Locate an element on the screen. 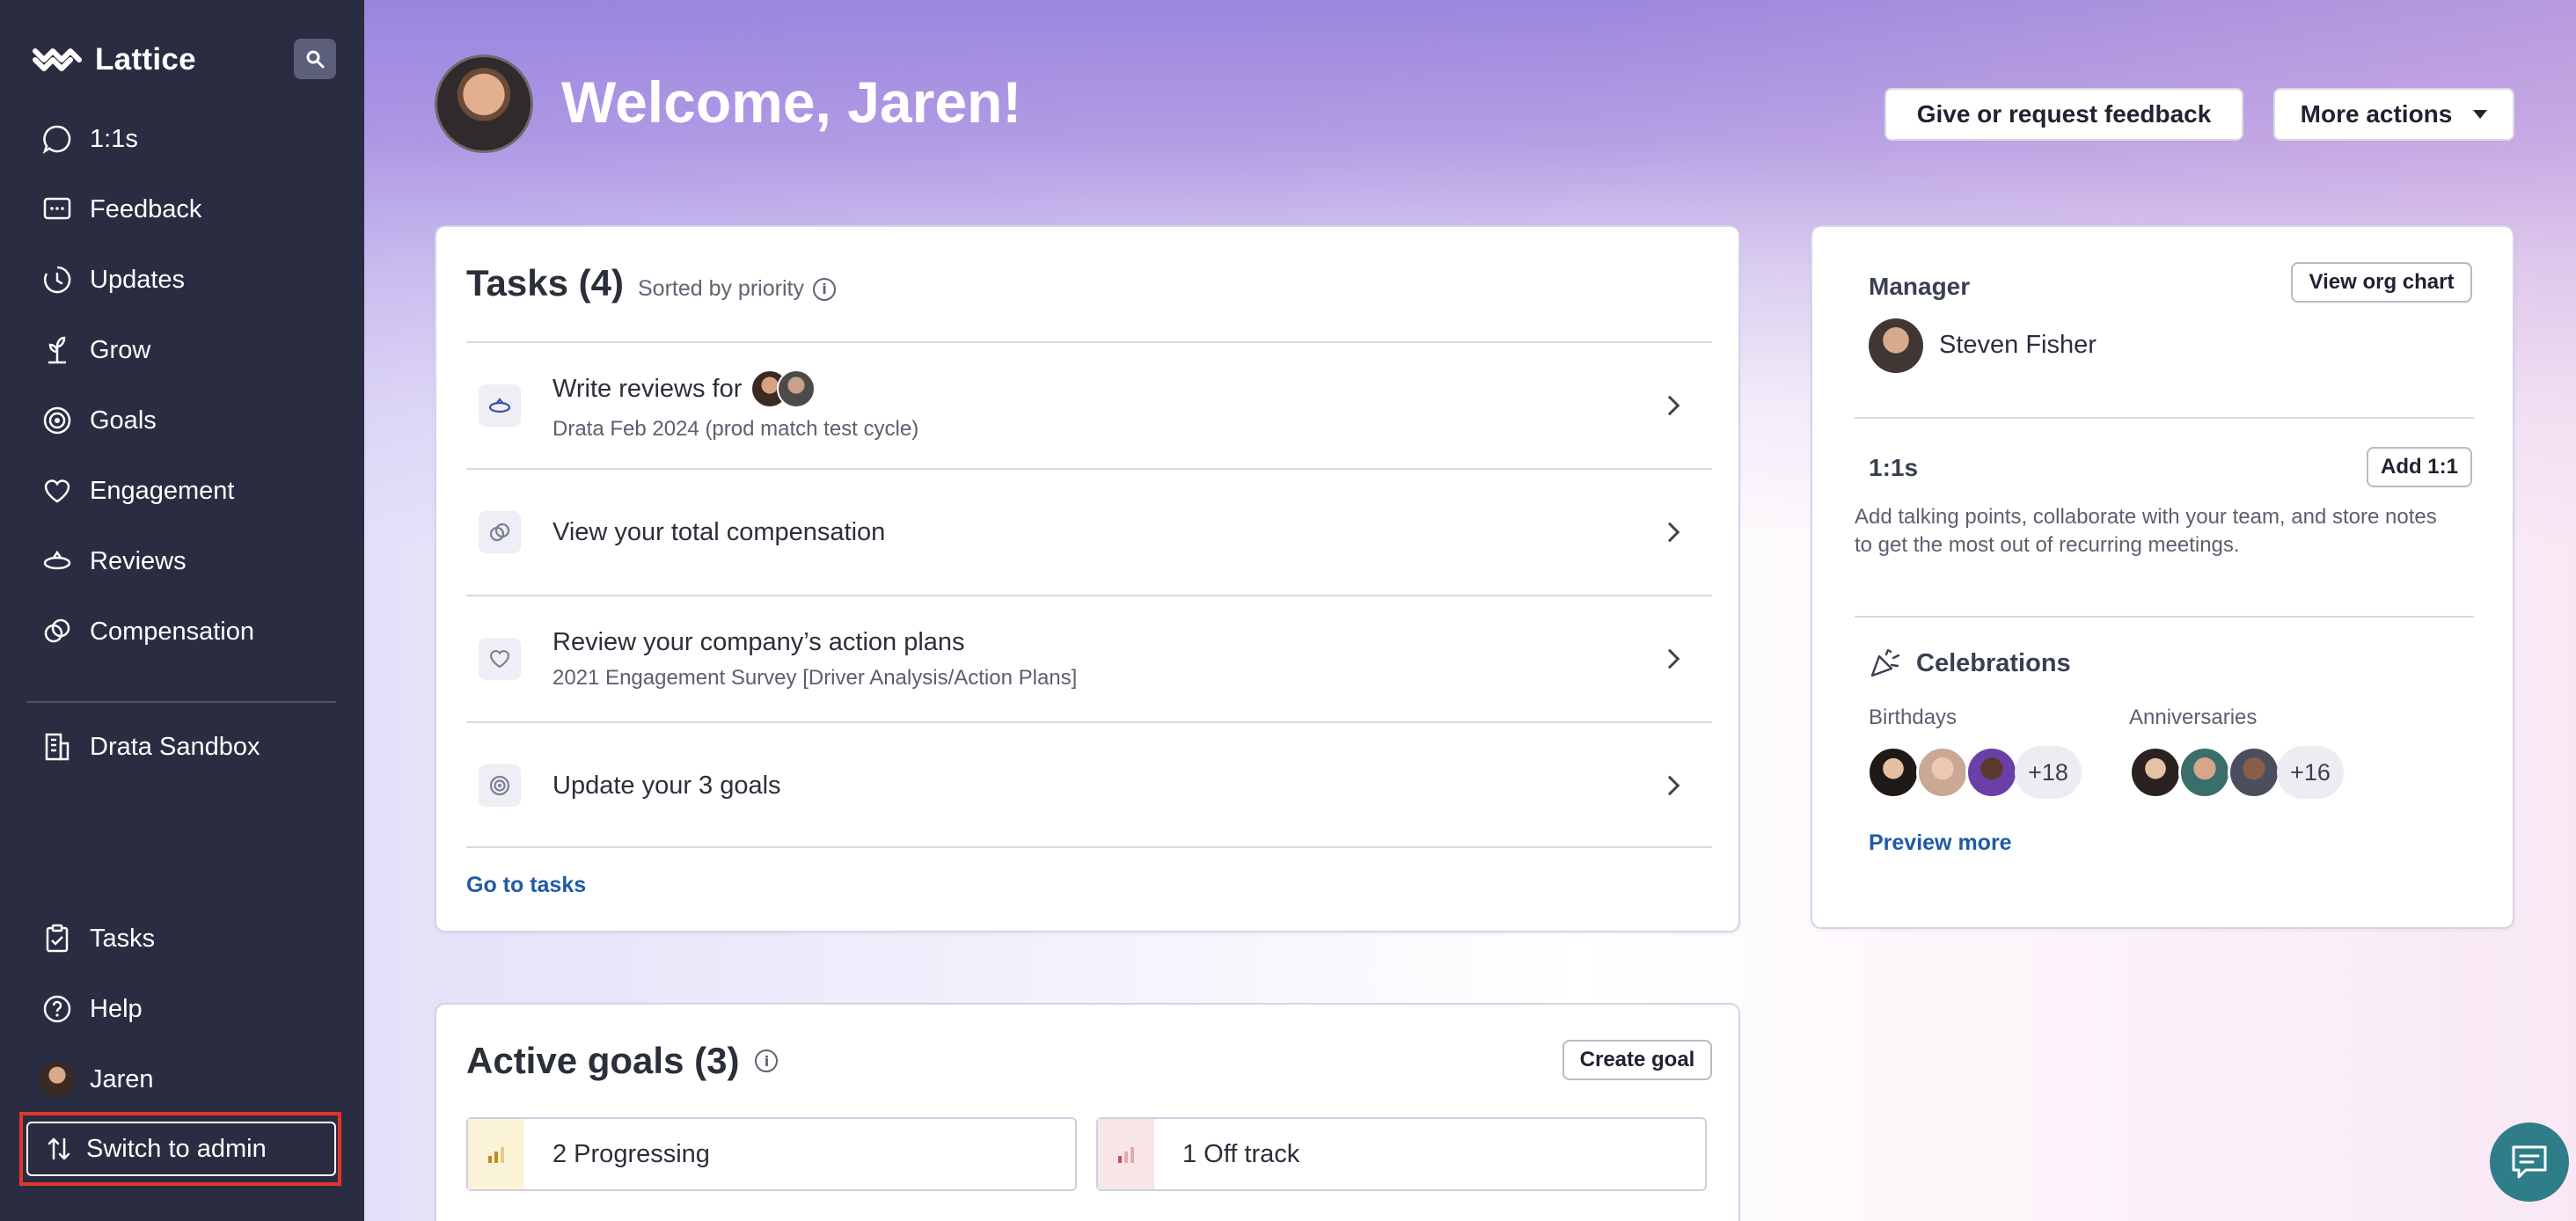 This screenshot has width=2576, height=1221. goal-status-off-track: 1 Off track is located at coordinates (1401, 1154).